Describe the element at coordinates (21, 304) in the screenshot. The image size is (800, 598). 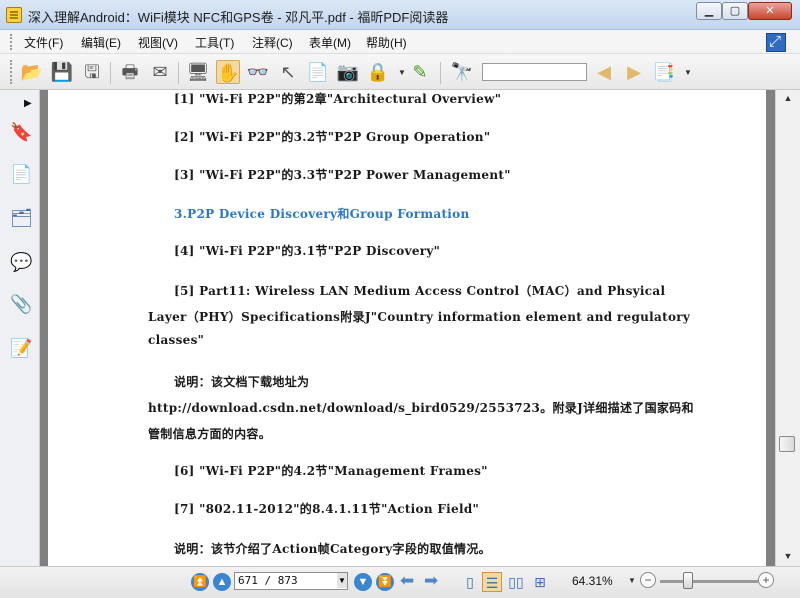
I see `attachments-icon: 📎` at that location.